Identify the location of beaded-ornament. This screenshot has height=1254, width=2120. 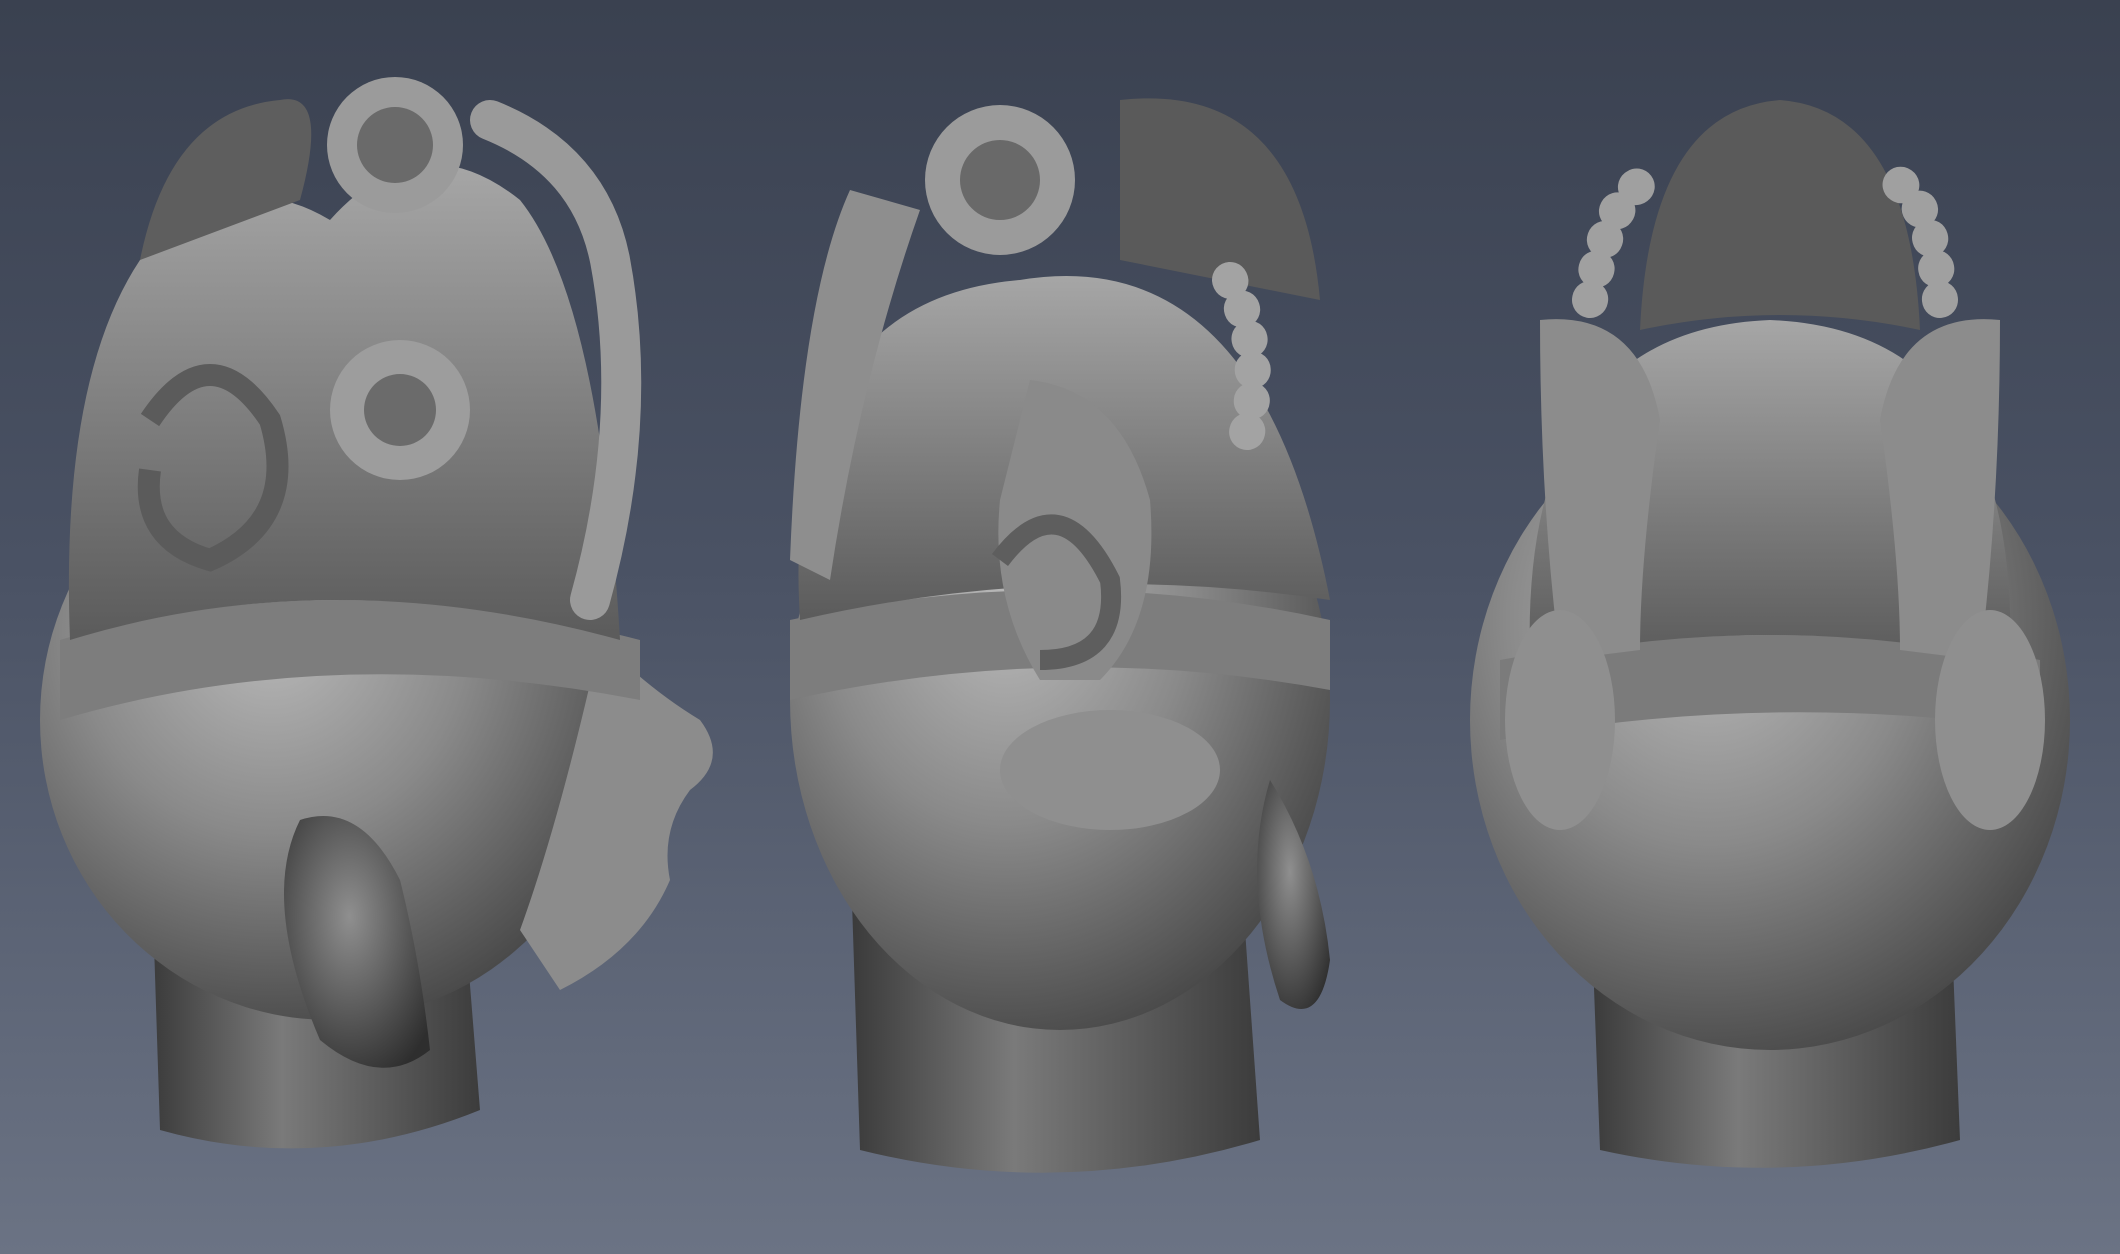
(1620, 240).